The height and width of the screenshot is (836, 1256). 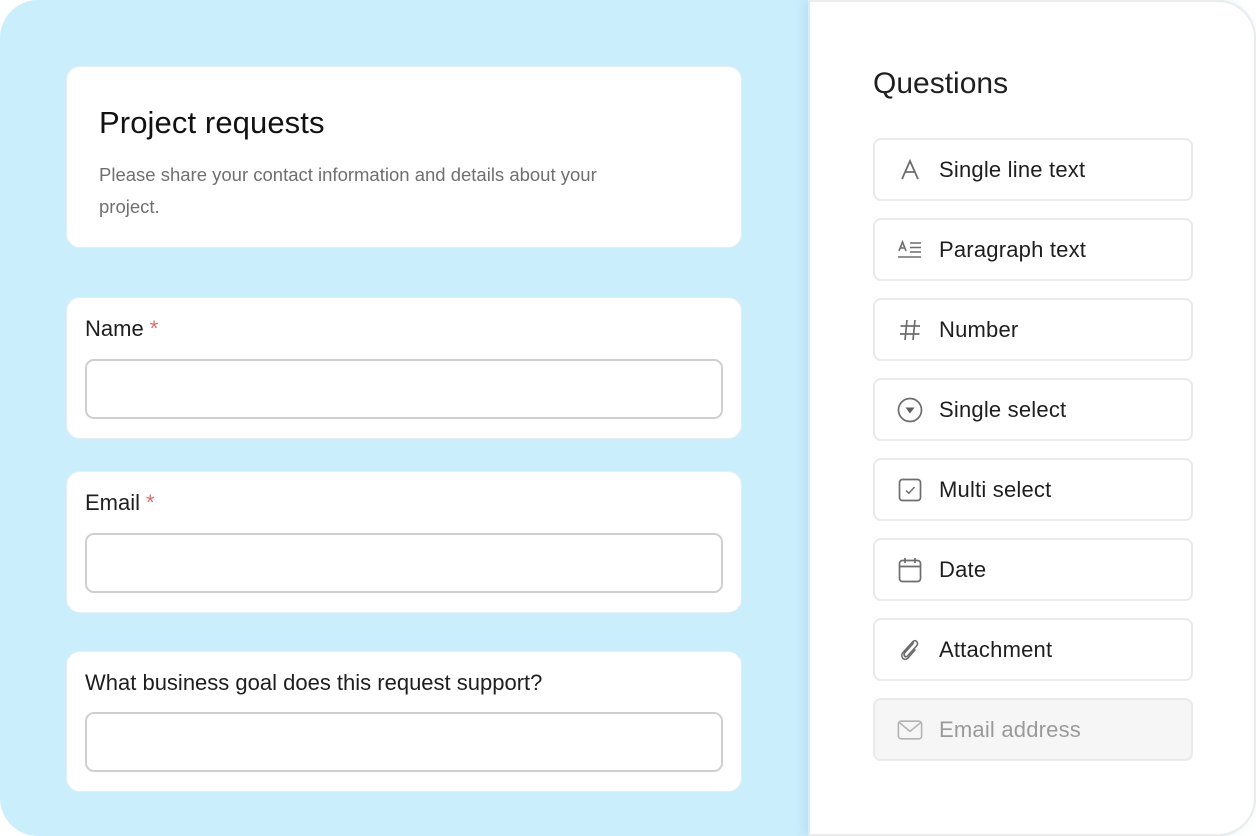 I want to click on question-label-text: Email, so click(x=113, y=502).